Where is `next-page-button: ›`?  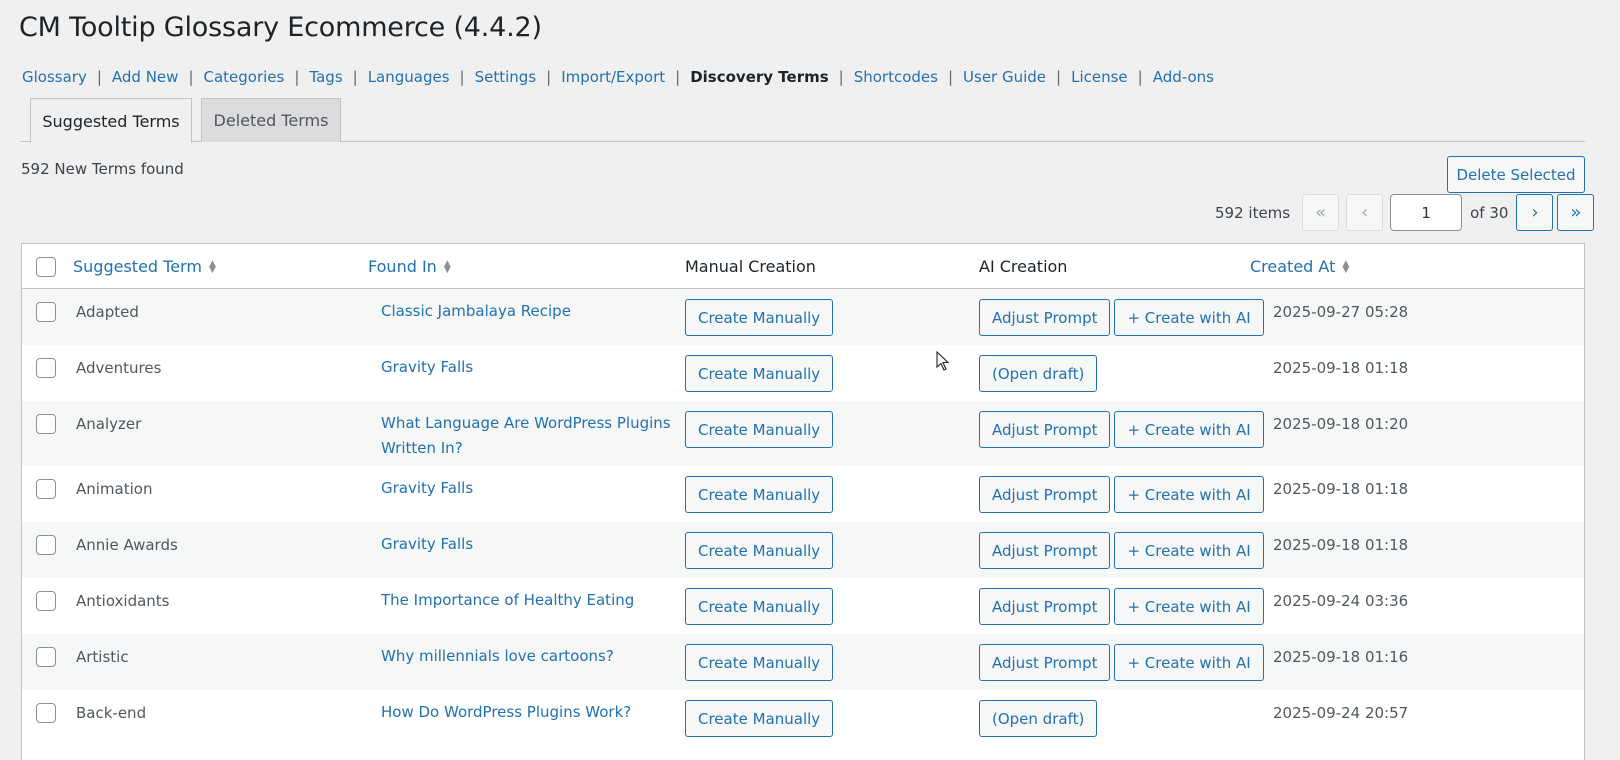
next-page-button: › is located at coordinates (1535, 212).